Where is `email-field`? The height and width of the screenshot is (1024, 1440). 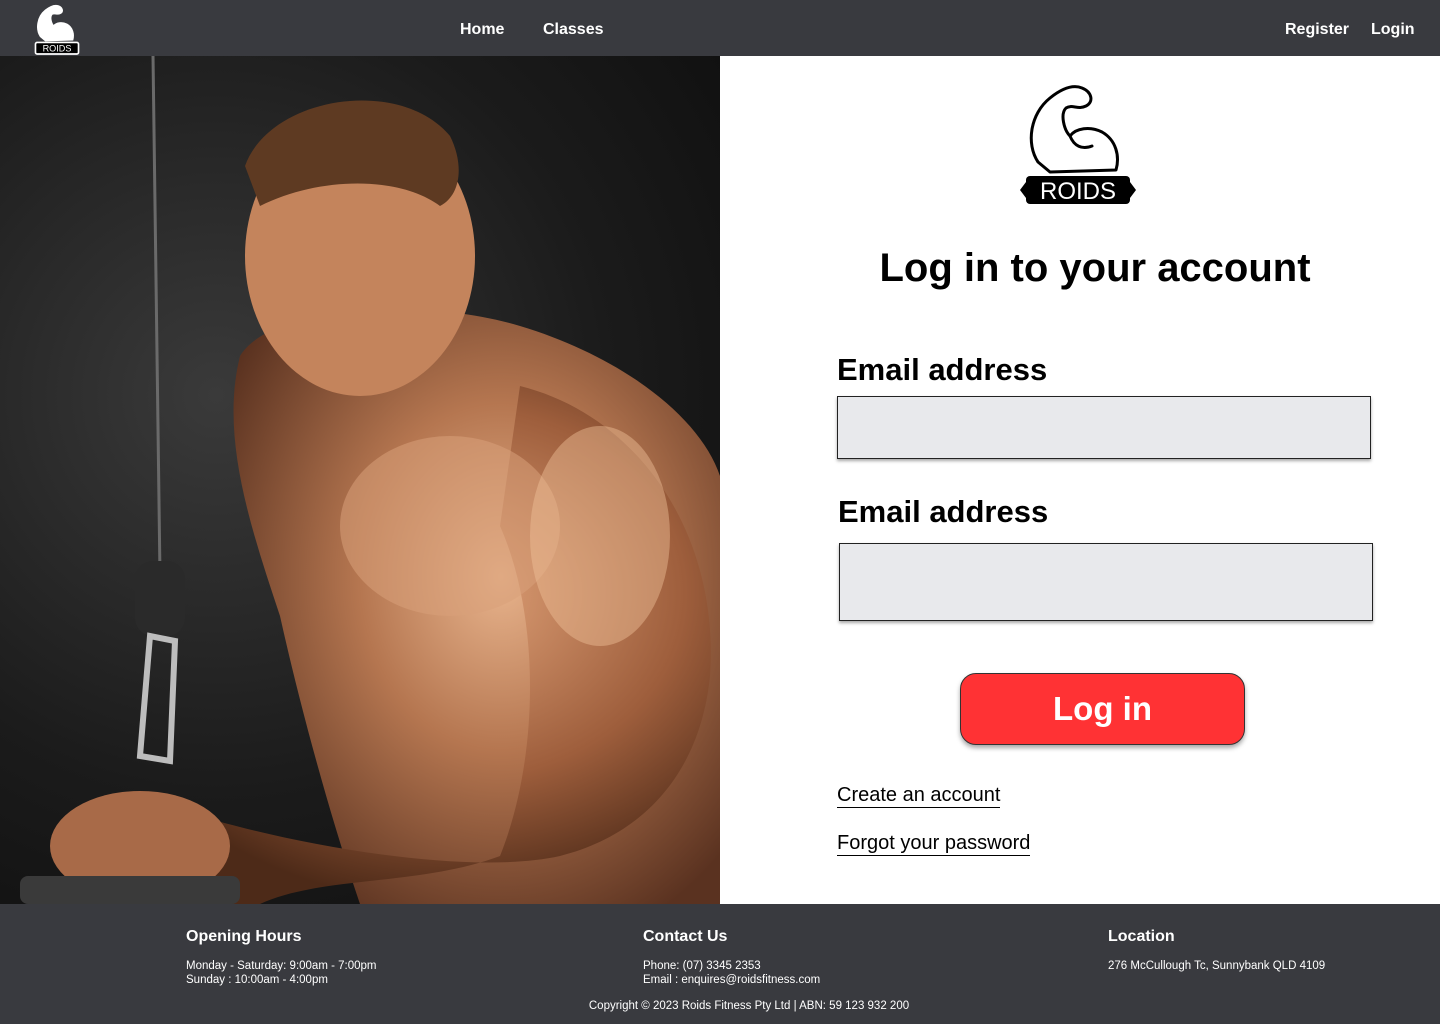 email-field is located at coordinates (1104, 427).